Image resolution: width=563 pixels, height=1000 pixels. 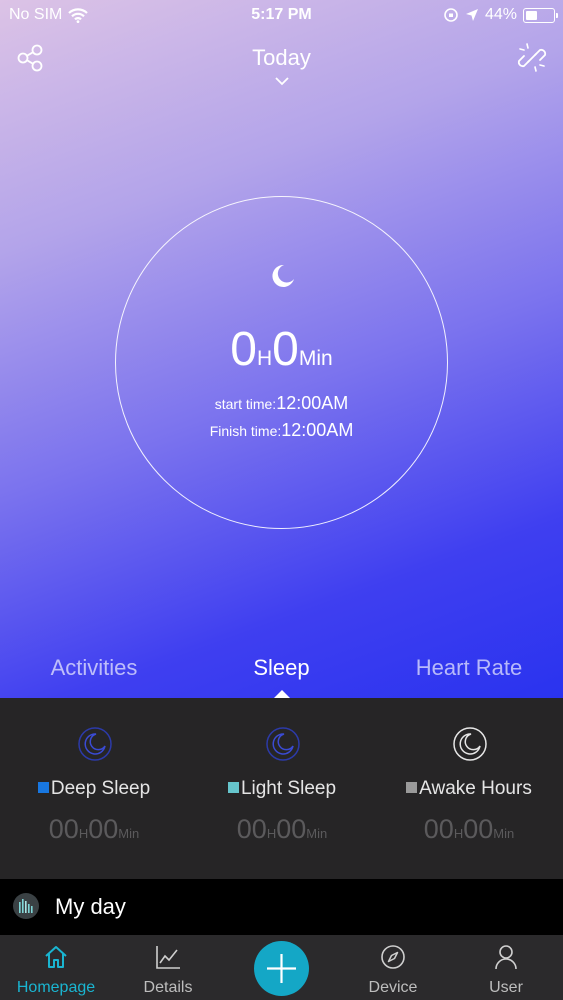 I want to click on status-right: 44%, so click(x=500, y=15).